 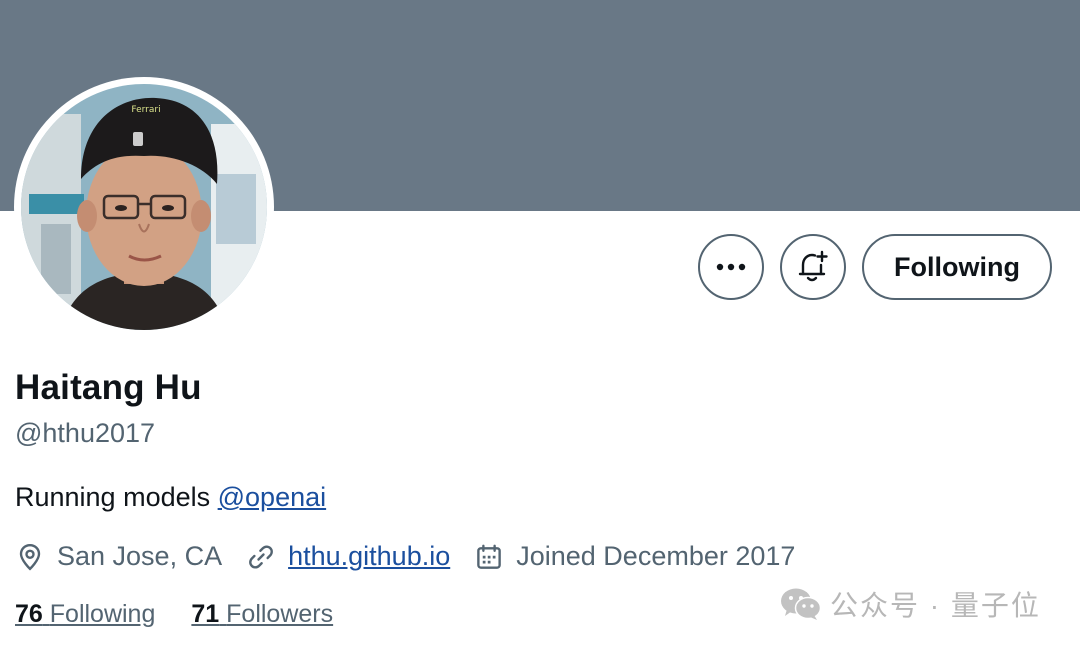 What do you see at coordinates (116, 497) in the screenshot?
I see `bio-text: Running models` at bounding box center [116, 497].